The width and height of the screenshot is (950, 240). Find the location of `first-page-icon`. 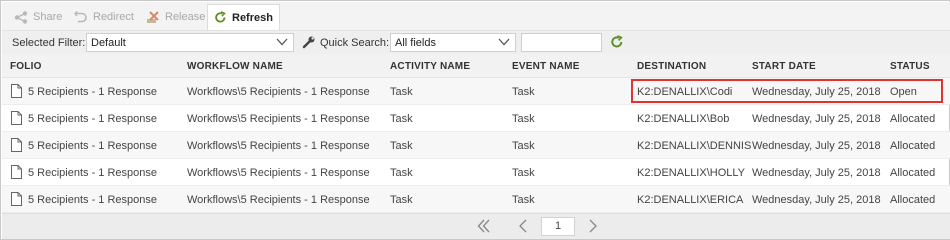

first-page-icon is located at coordinates (484, 227).